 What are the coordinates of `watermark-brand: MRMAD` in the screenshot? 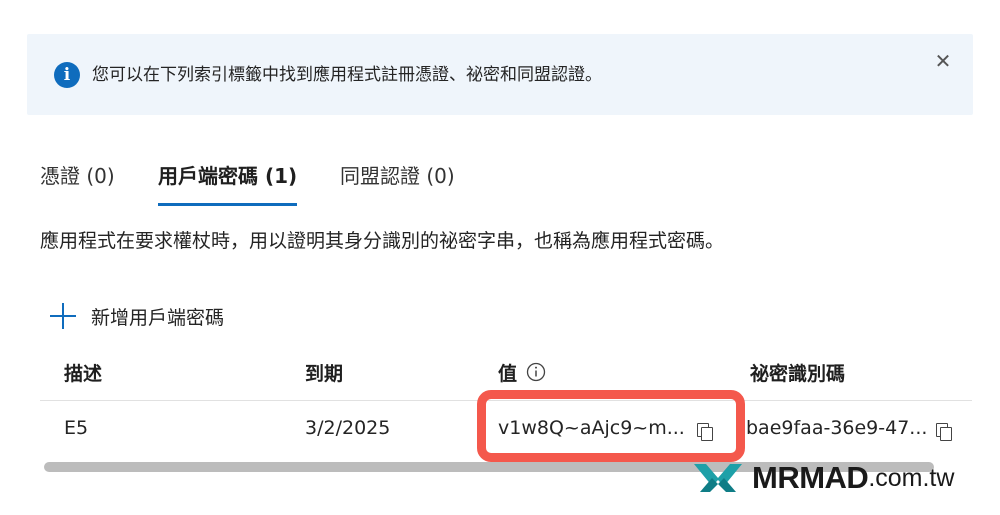 It's located at (810, 477).